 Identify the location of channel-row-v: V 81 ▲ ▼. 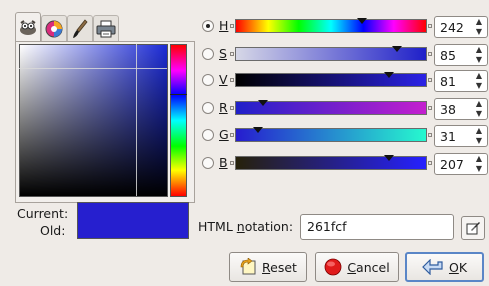
(344, 81).